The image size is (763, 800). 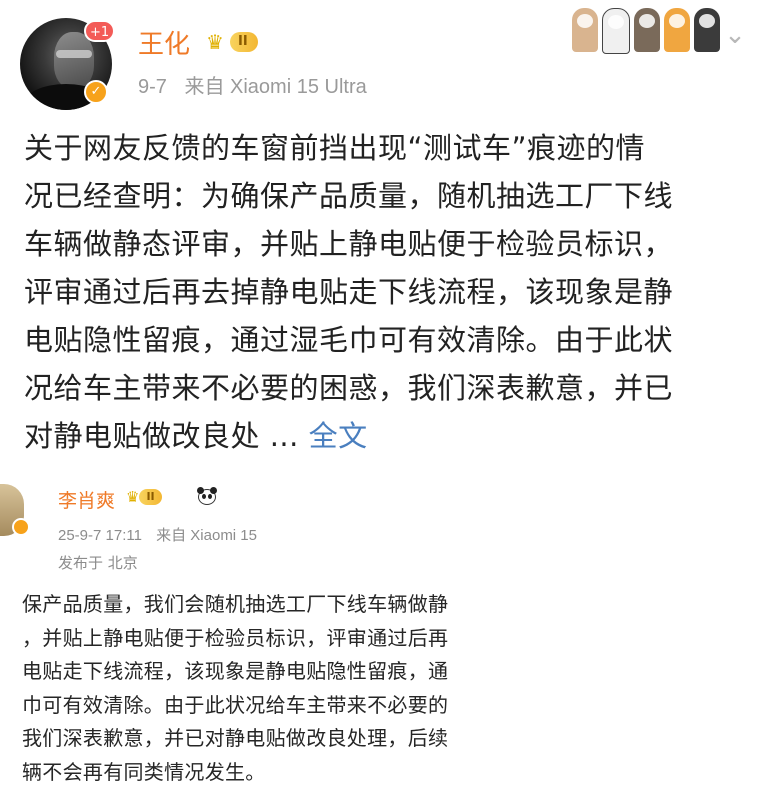 I want to click on post-line: 车辆做静态评审，并贴上静电贴便于检验员标识，, so click(x=349, y=244).